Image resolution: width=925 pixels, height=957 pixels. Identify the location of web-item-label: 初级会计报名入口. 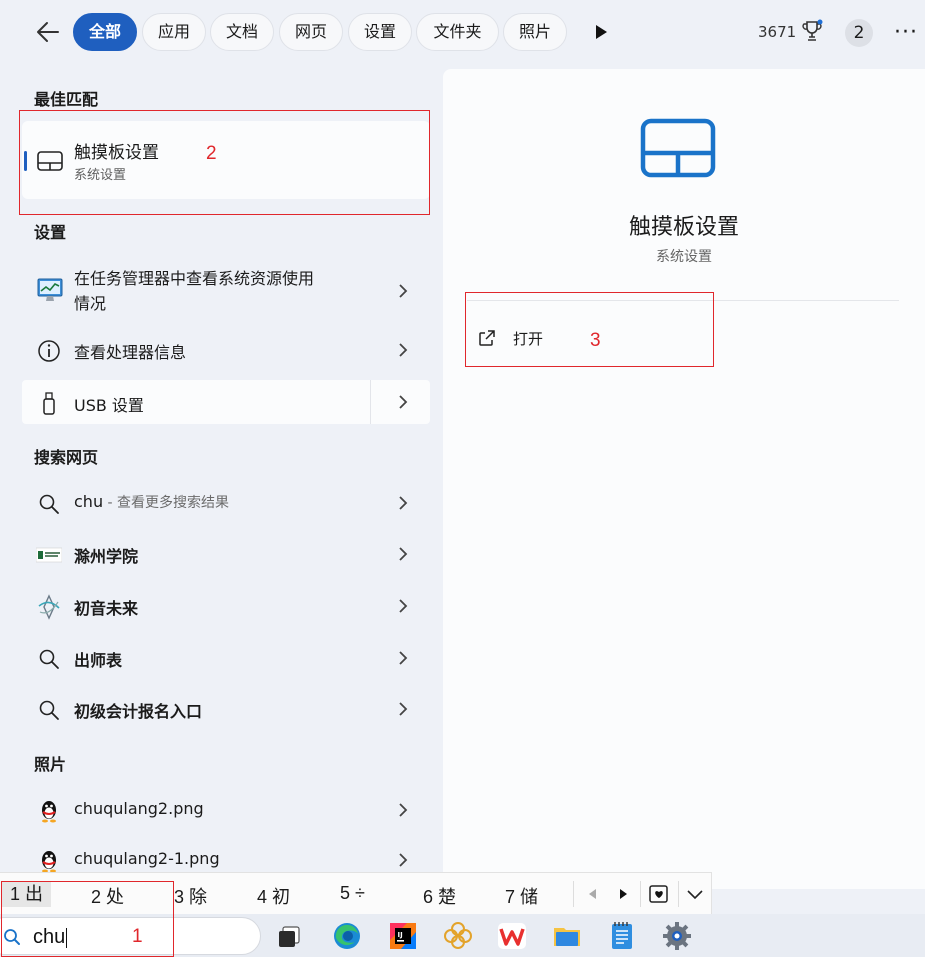
(138, 711).